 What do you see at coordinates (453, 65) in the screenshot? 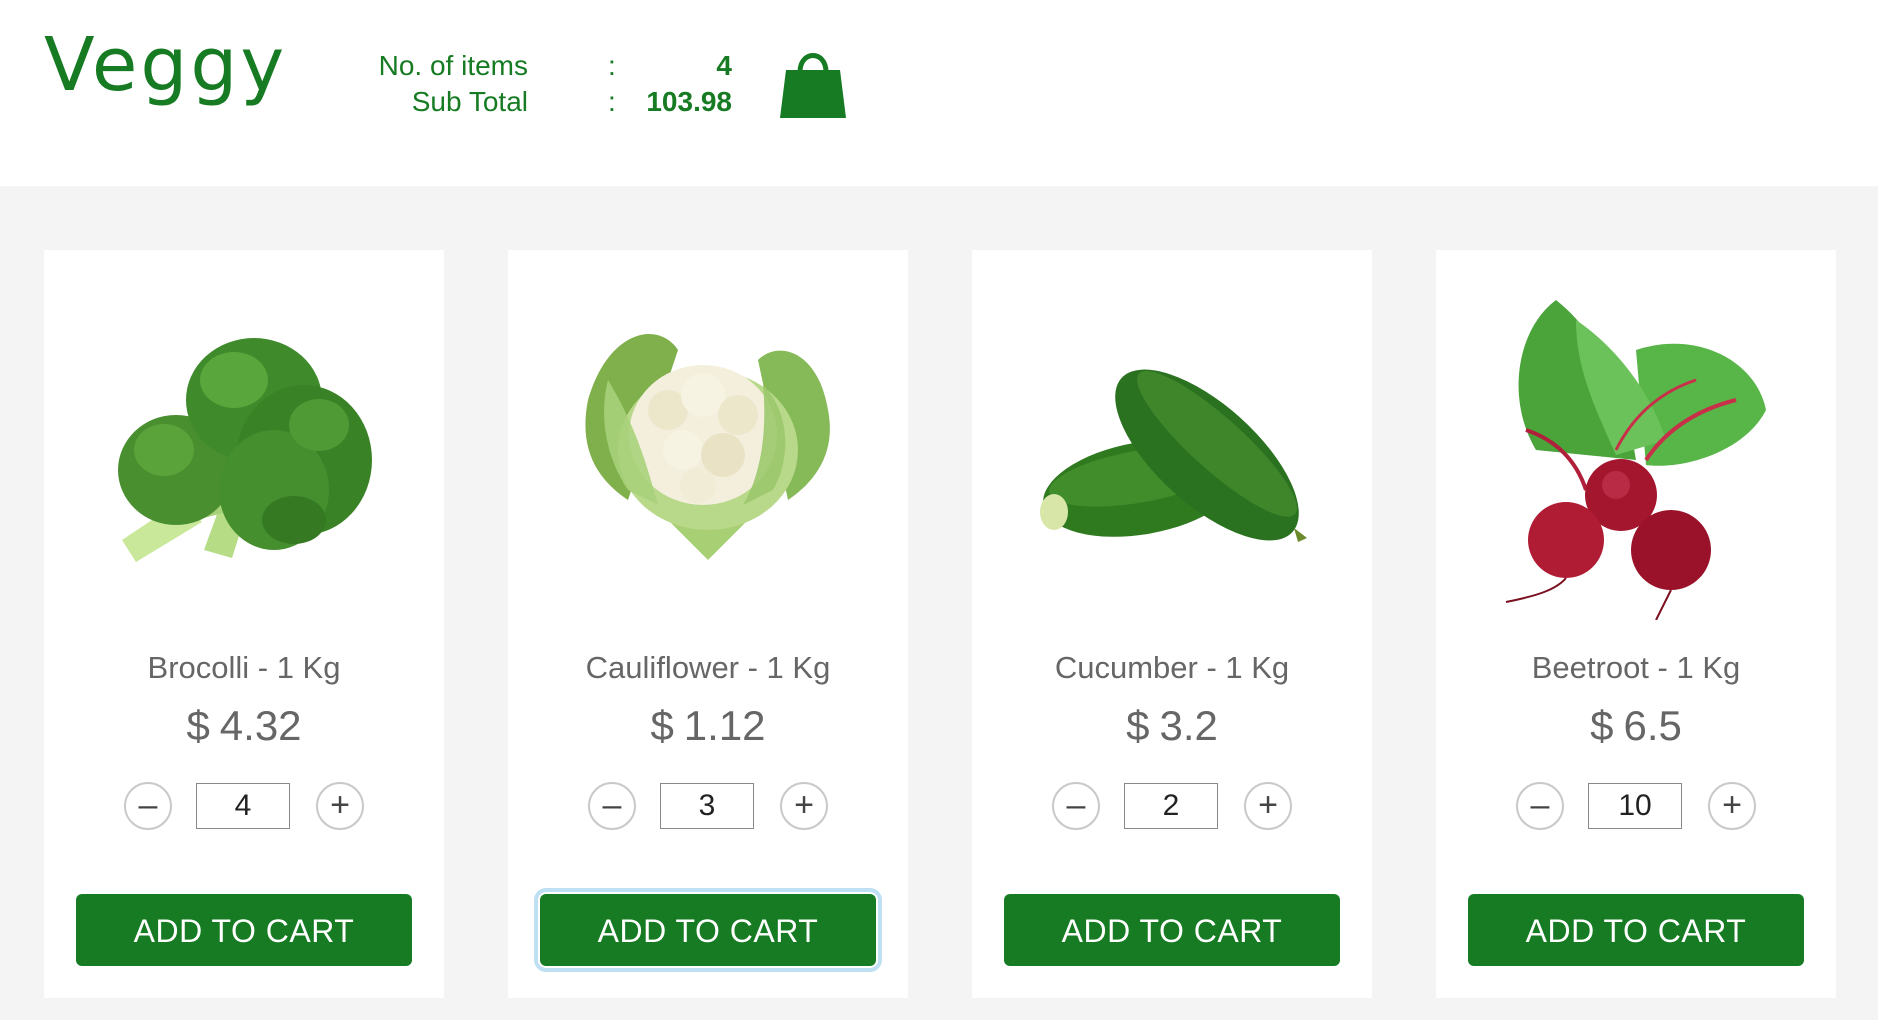
I see `items-count-label: No. of items` at bounding box center [453, 65].